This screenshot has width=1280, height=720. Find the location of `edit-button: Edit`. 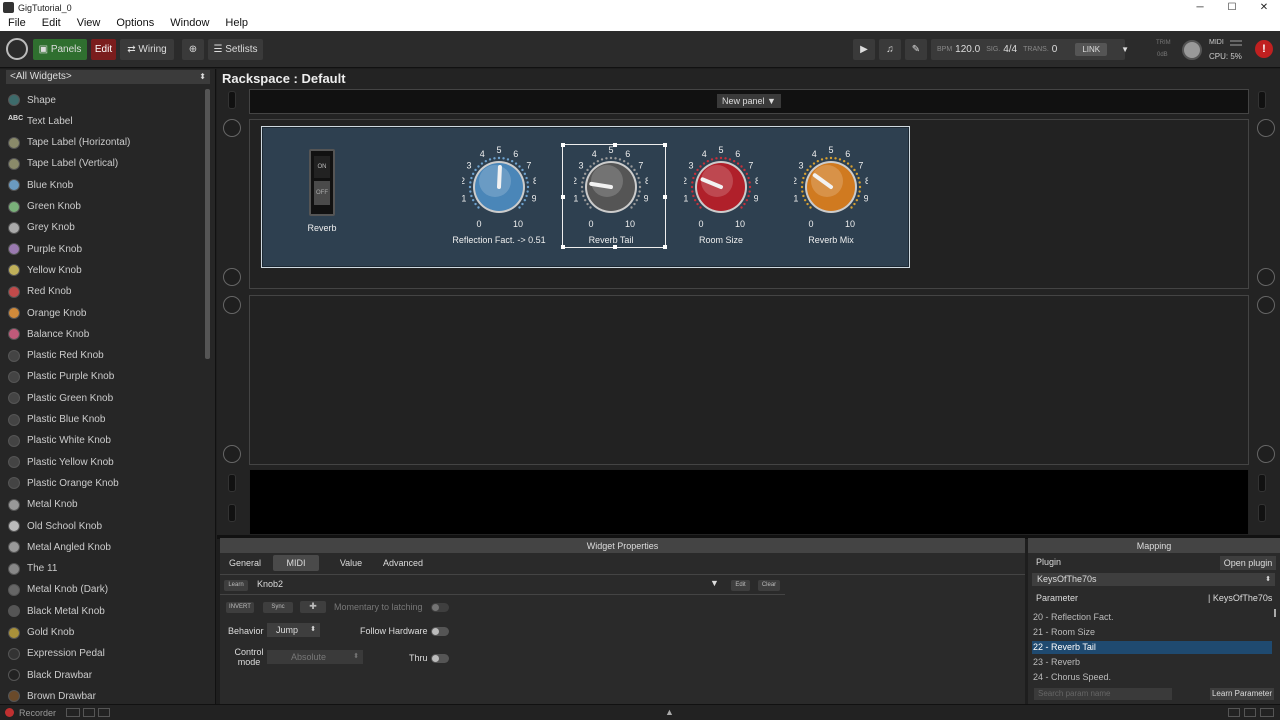

edit-button: Edit is located at coordinates (103, 49).